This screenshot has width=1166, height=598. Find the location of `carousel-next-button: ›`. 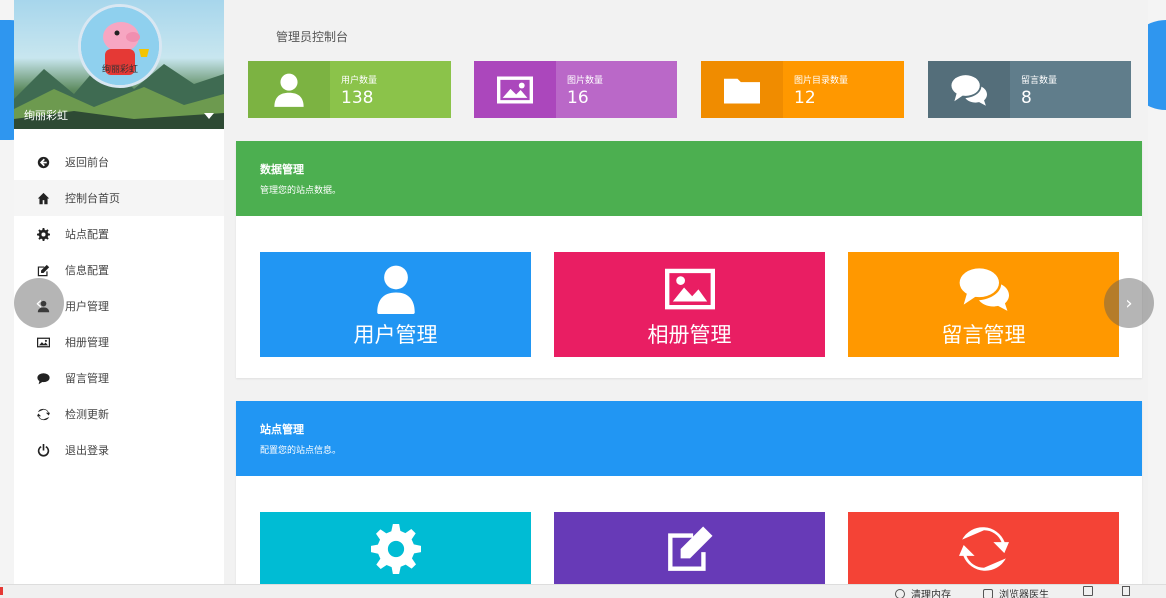

carousel-next-button: › is located at coordinates (1129, 303).